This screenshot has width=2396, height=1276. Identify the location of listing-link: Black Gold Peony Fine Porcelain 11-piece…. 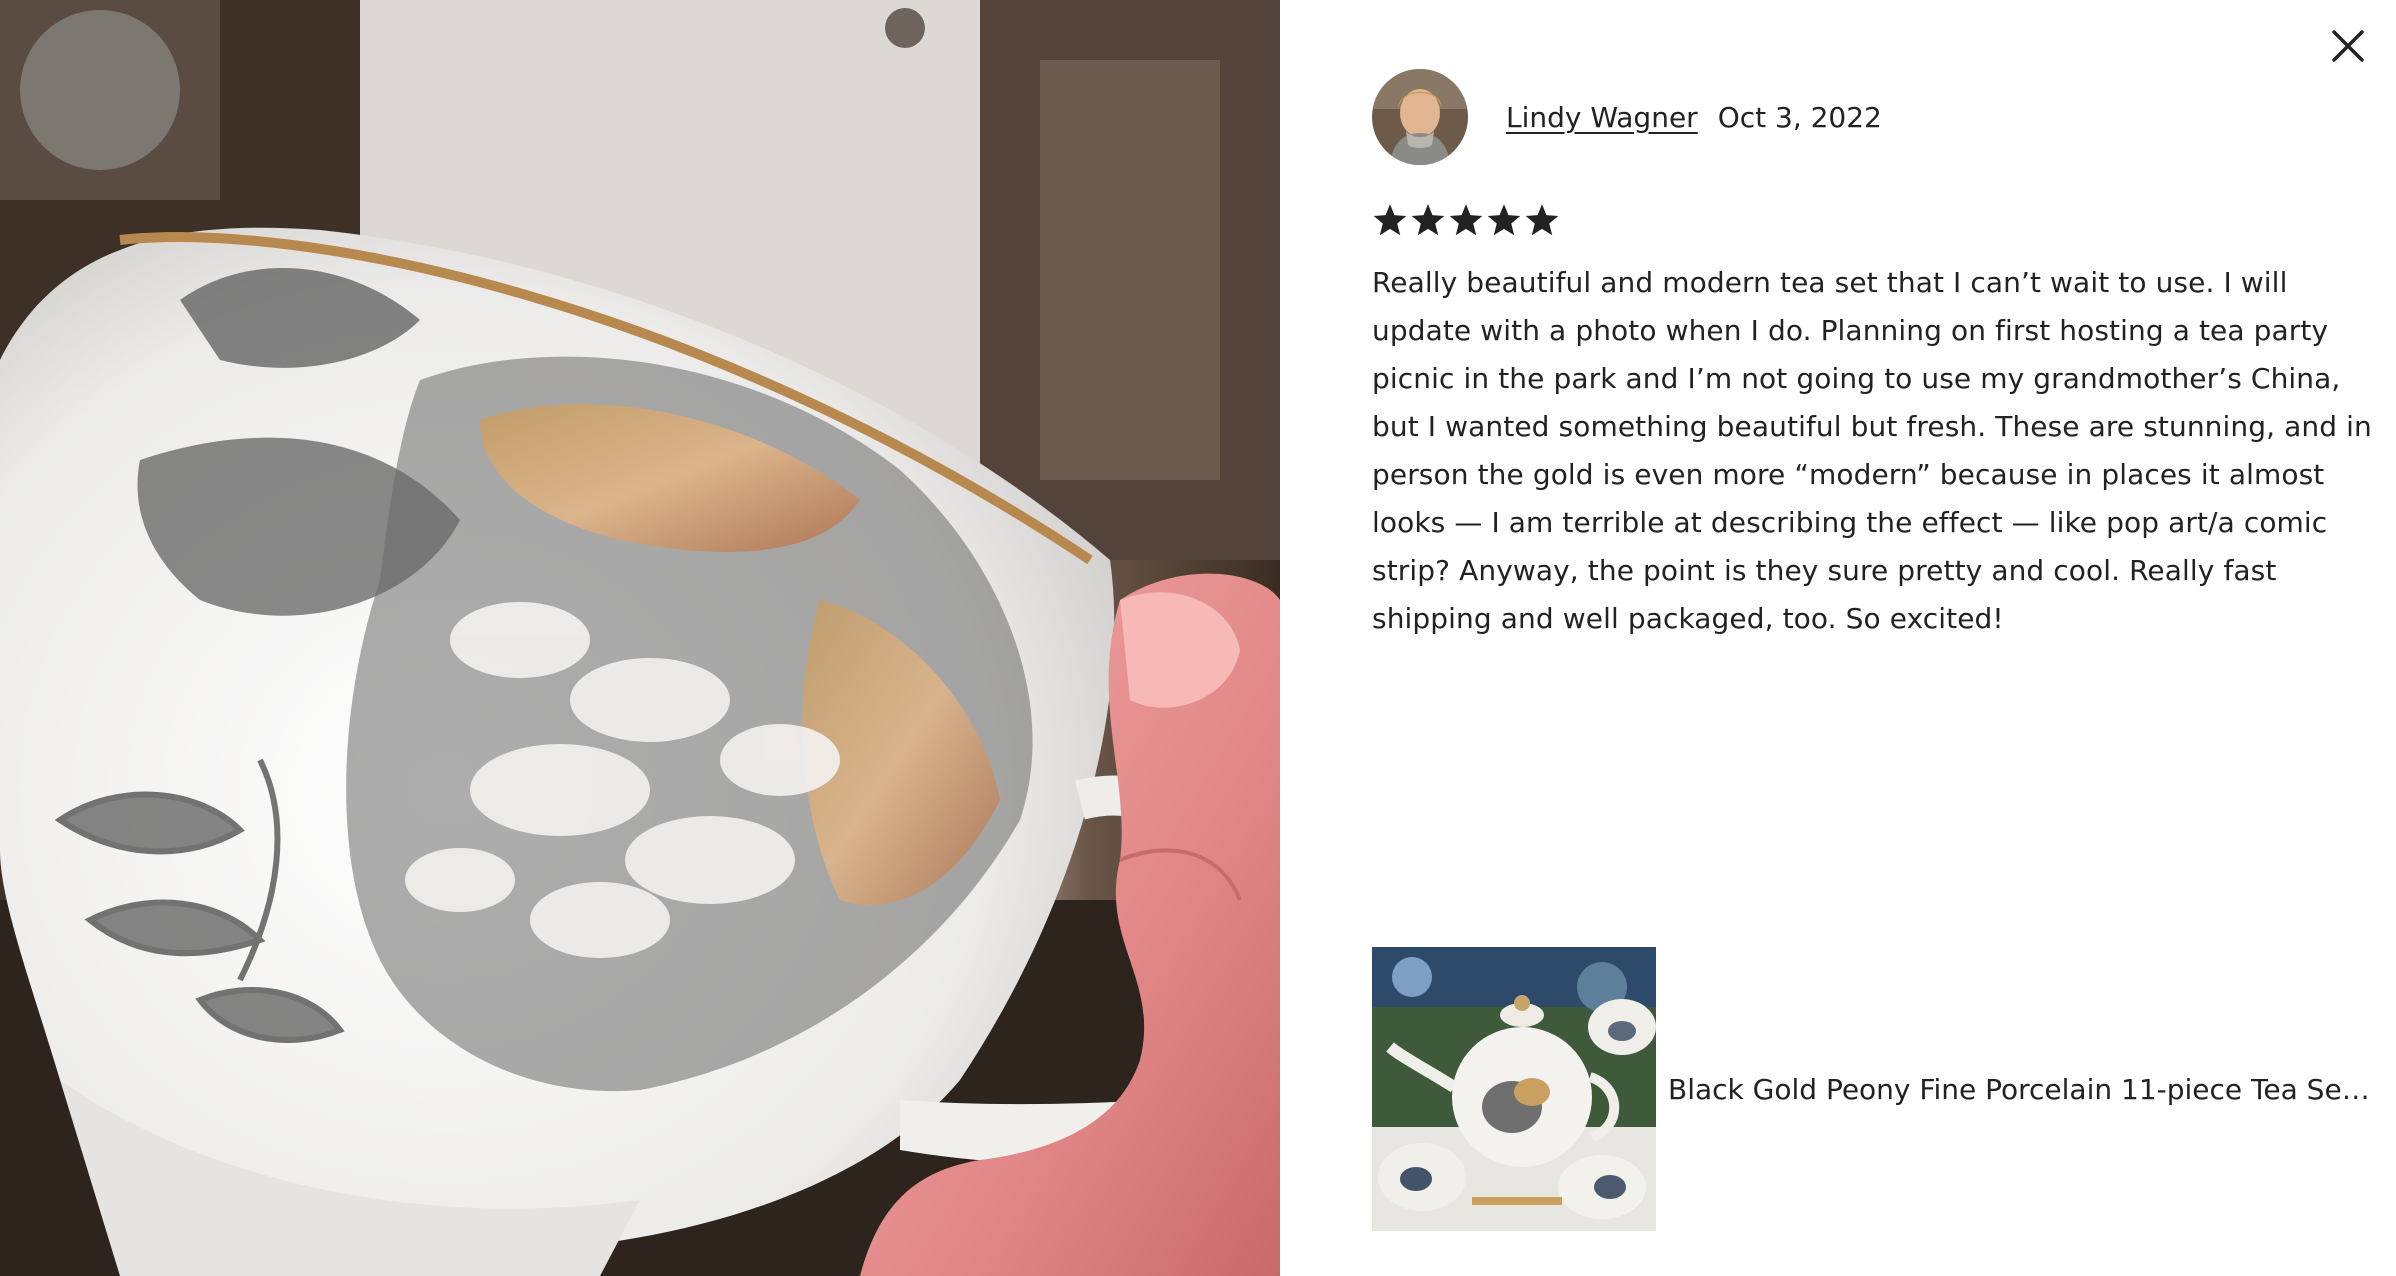
(1875, 1089).